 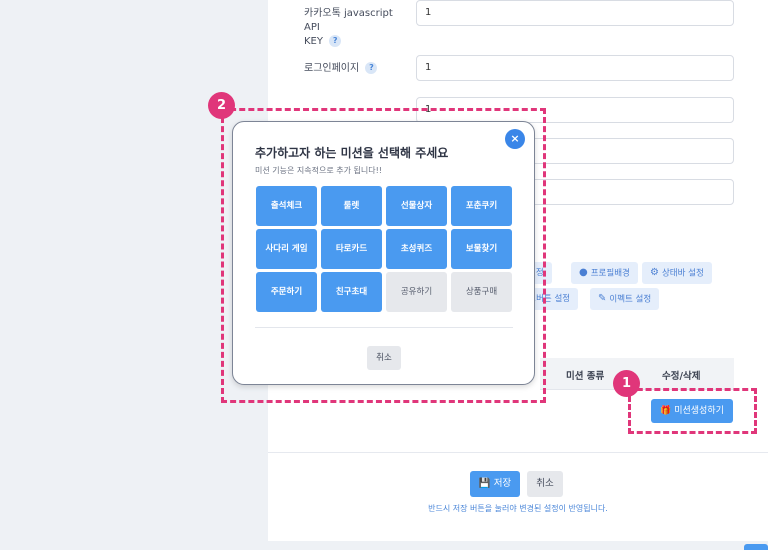 I want to click on mission-option-button: 상품구매, so click(x=481, y=292).